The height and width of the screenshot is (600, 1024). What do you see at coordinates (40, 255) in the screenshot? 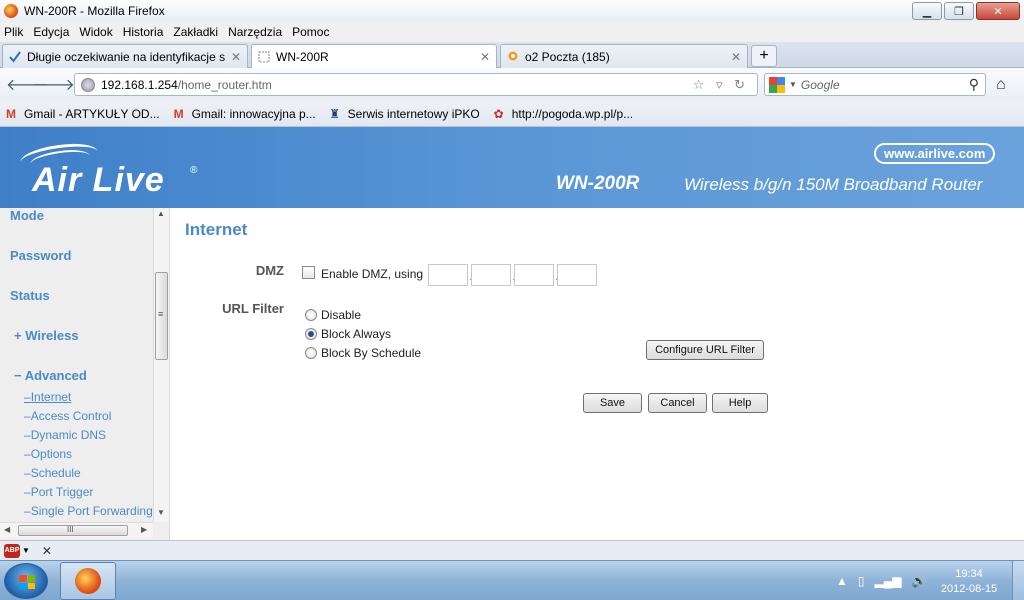
I see `sidebar-item-password: Password` at bounding box center [40, 255].